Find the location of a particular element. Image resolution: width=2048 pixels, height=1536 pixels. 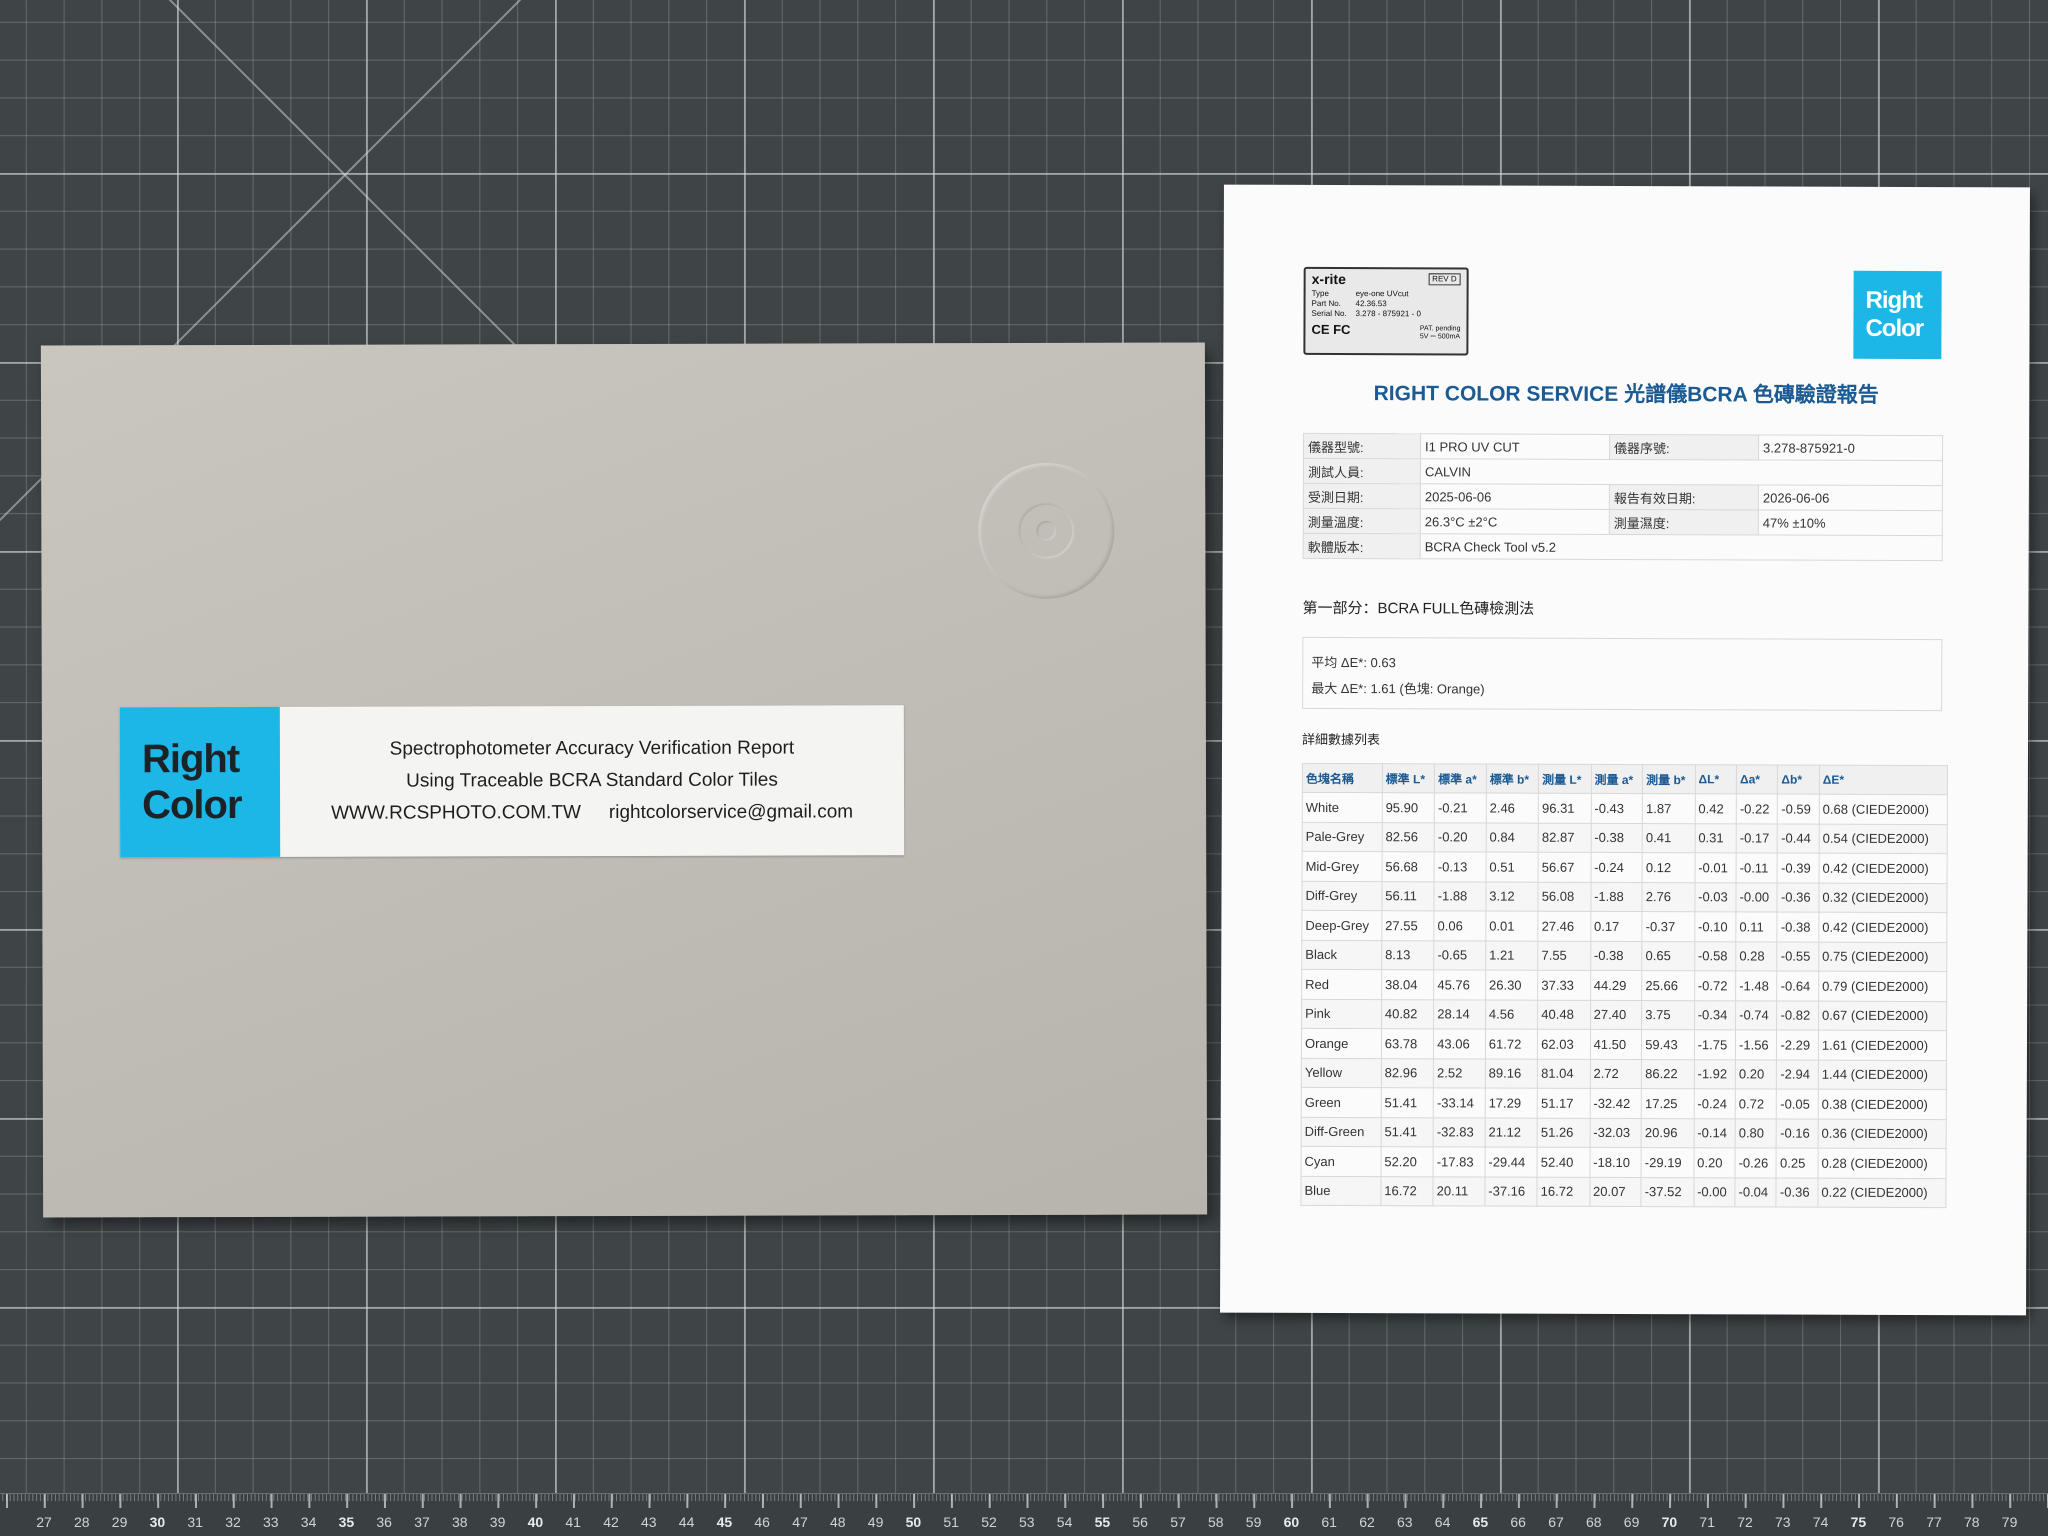

table-cell: -0.74 is located at coordinates (1756, 1015).